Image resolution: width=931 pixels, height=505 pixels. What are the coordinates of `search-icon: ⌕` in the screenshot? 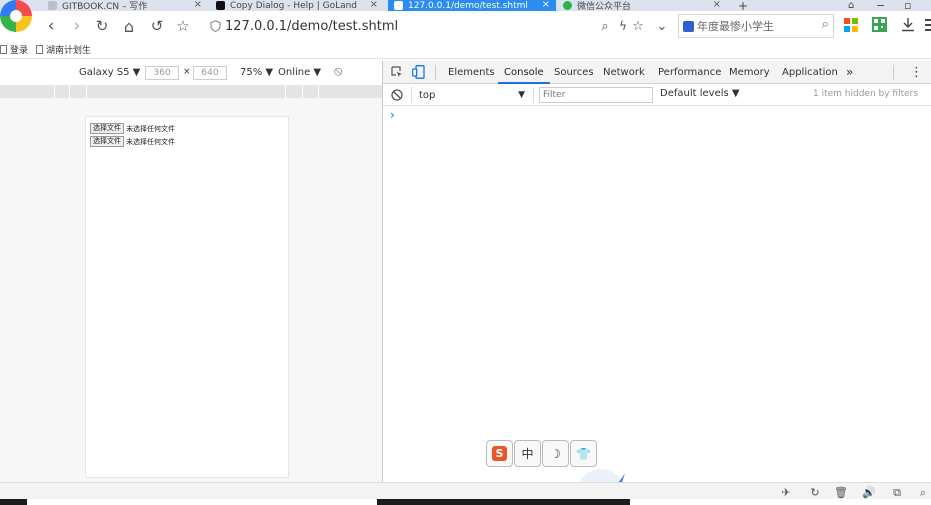 It's located at (825, 24).